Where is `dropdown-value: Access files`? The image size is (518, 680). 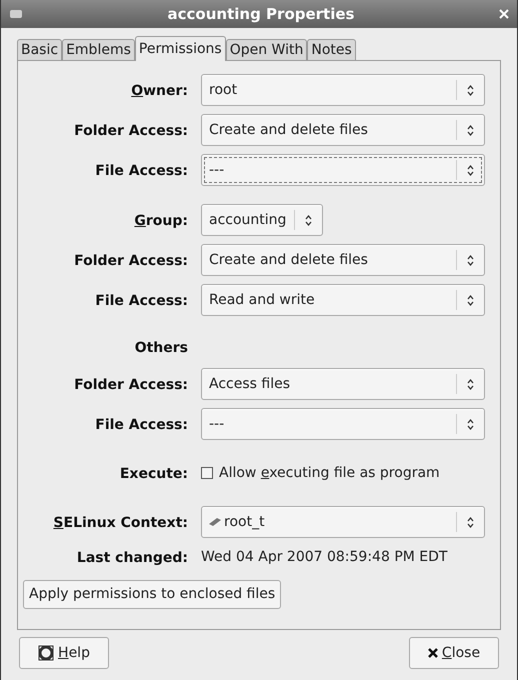 dropdown-value: Access files is located at coordinates (249, 384).